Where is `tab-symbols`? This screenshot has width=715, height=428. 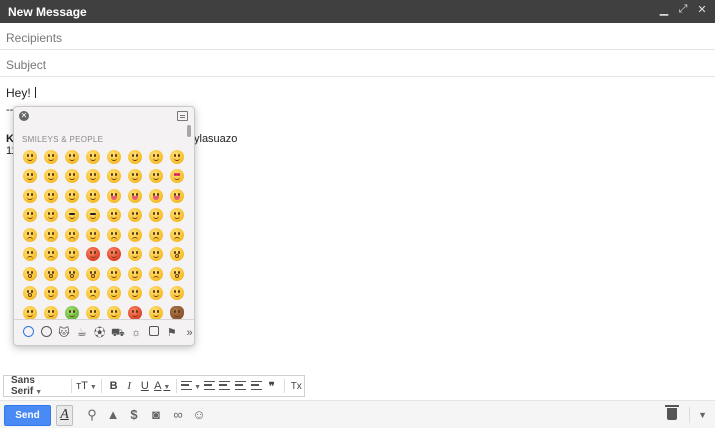
tab-symbols is located at coordinates (154, 332).